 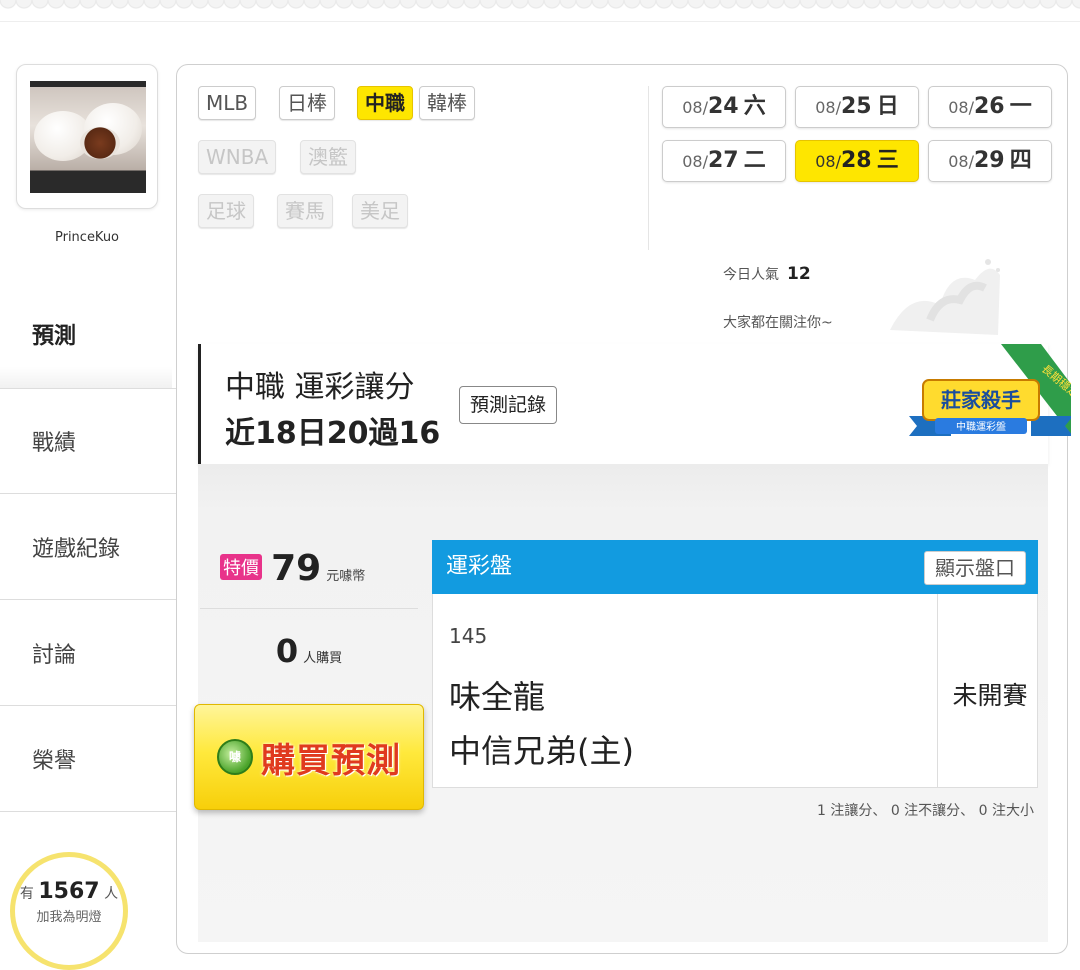 I want to click on game-status: 未開賽, so click(x=990, y=695).